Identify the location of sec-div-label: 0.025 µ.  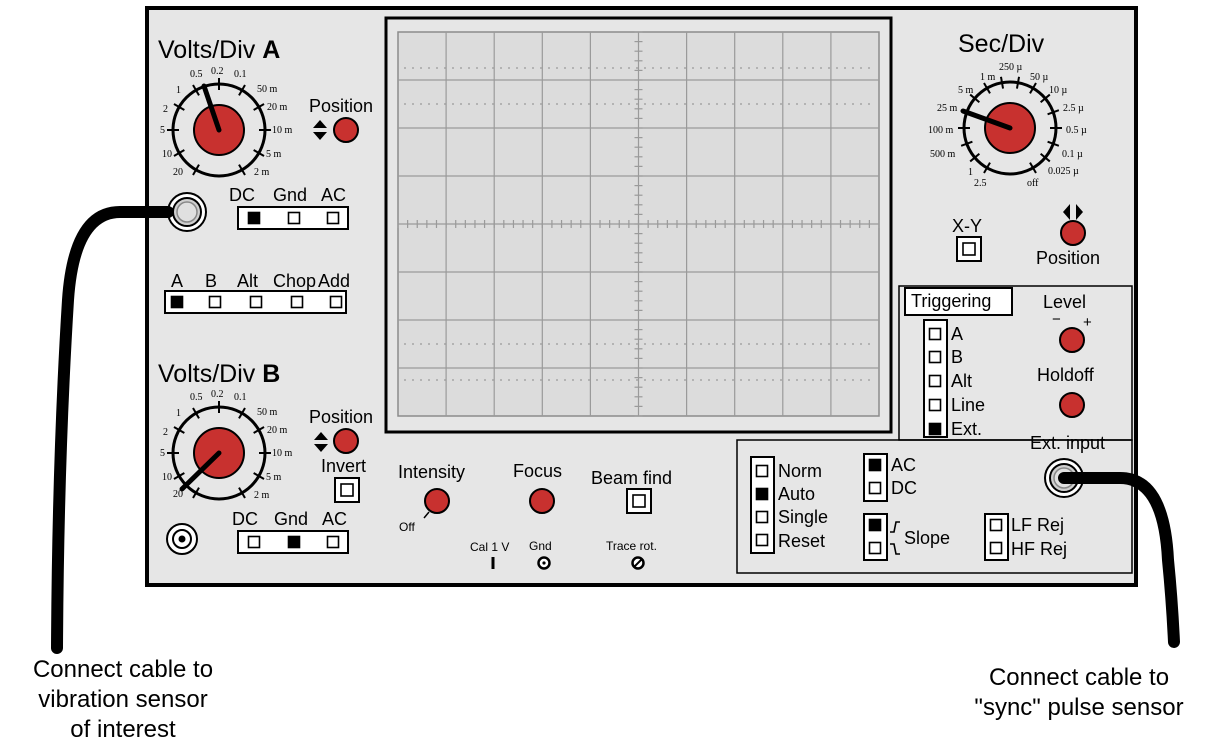
(1063, 171).